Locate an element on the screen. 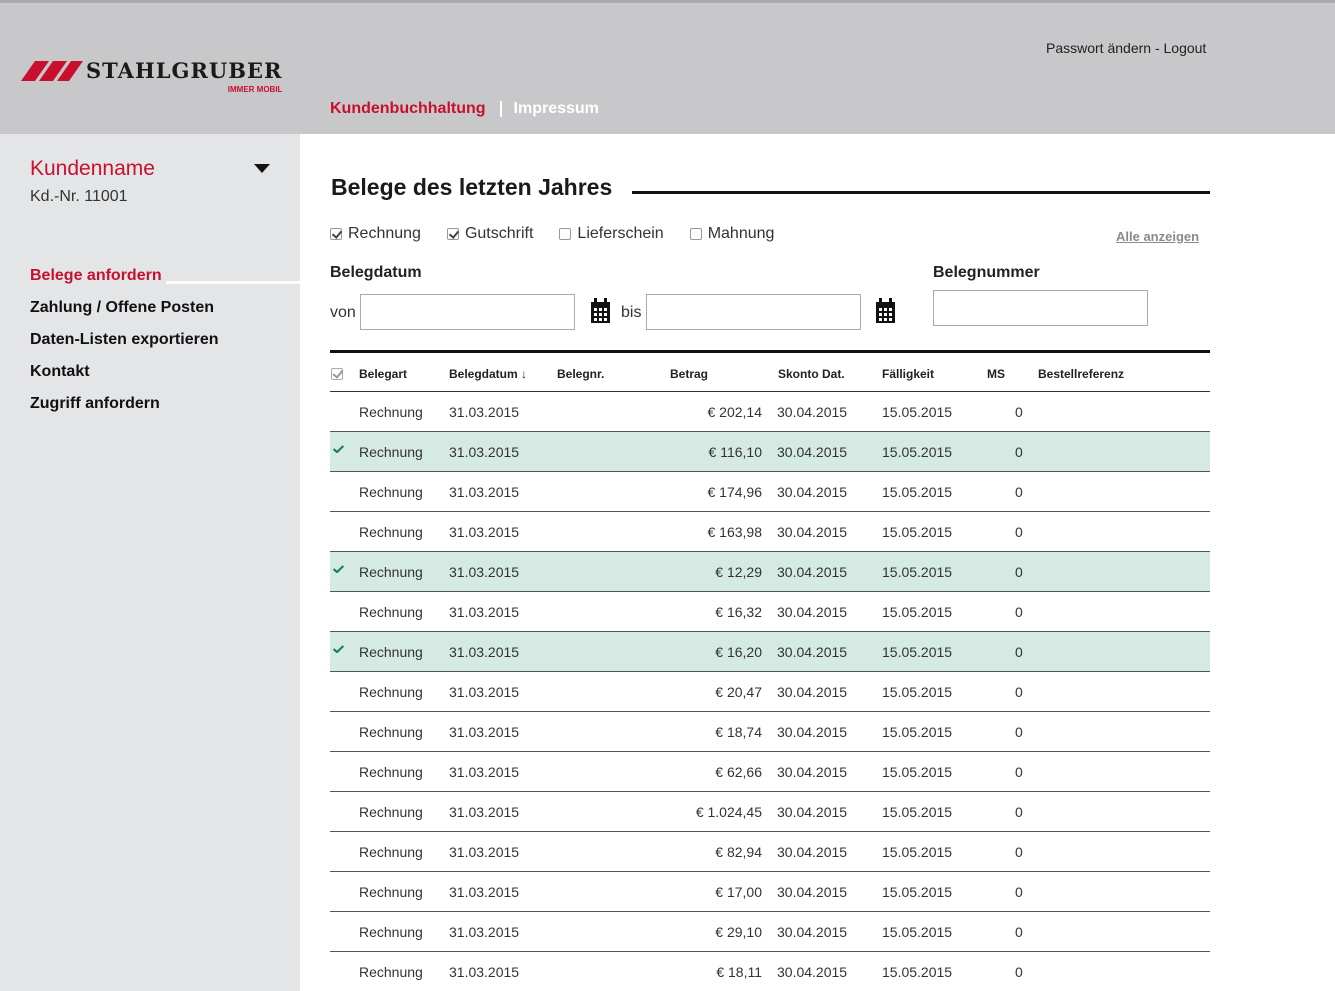 The width and height of the screenshot is (1335, 991). filter-mahnung: Mahnung is located at coordinates (731, 234).